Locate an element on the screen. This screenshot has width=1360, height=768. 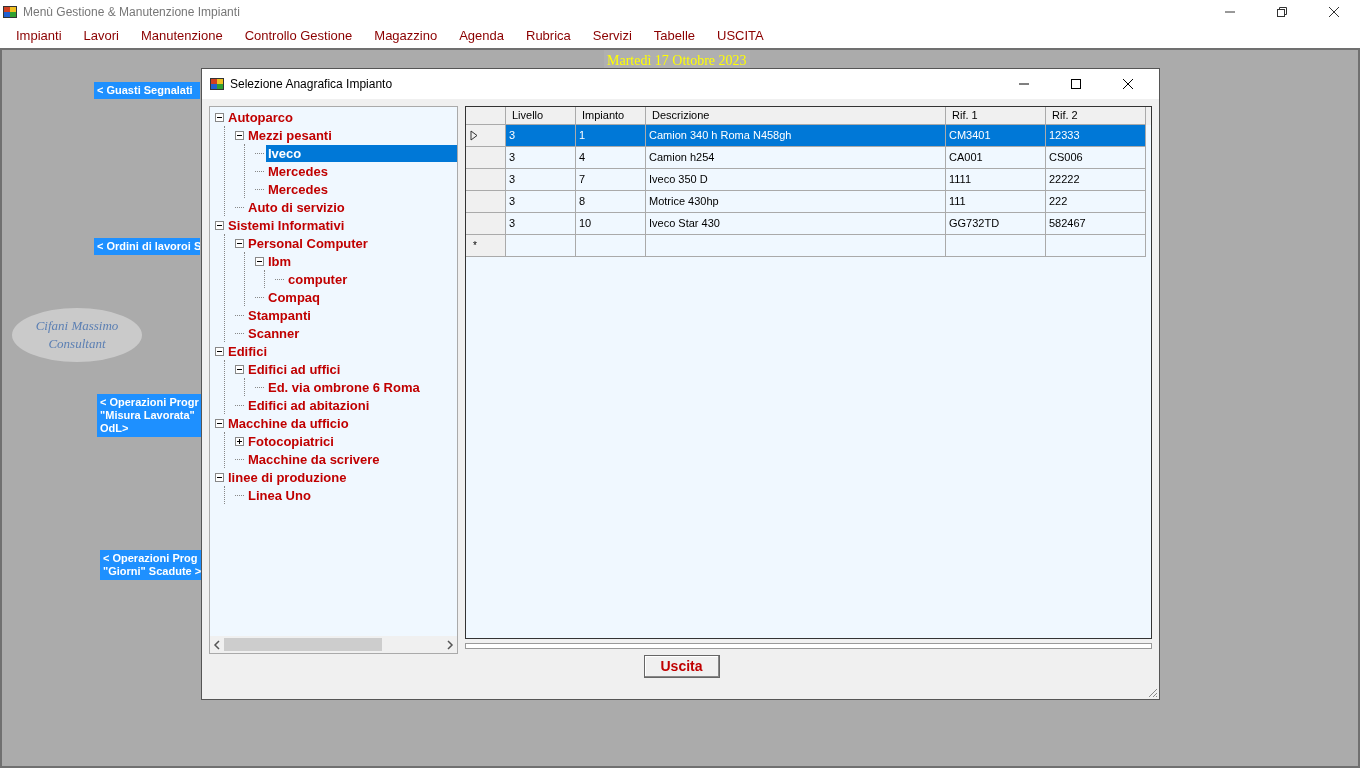
table-cell: Camion 340 h Roma N458gh is located at coordinates (796, 136).